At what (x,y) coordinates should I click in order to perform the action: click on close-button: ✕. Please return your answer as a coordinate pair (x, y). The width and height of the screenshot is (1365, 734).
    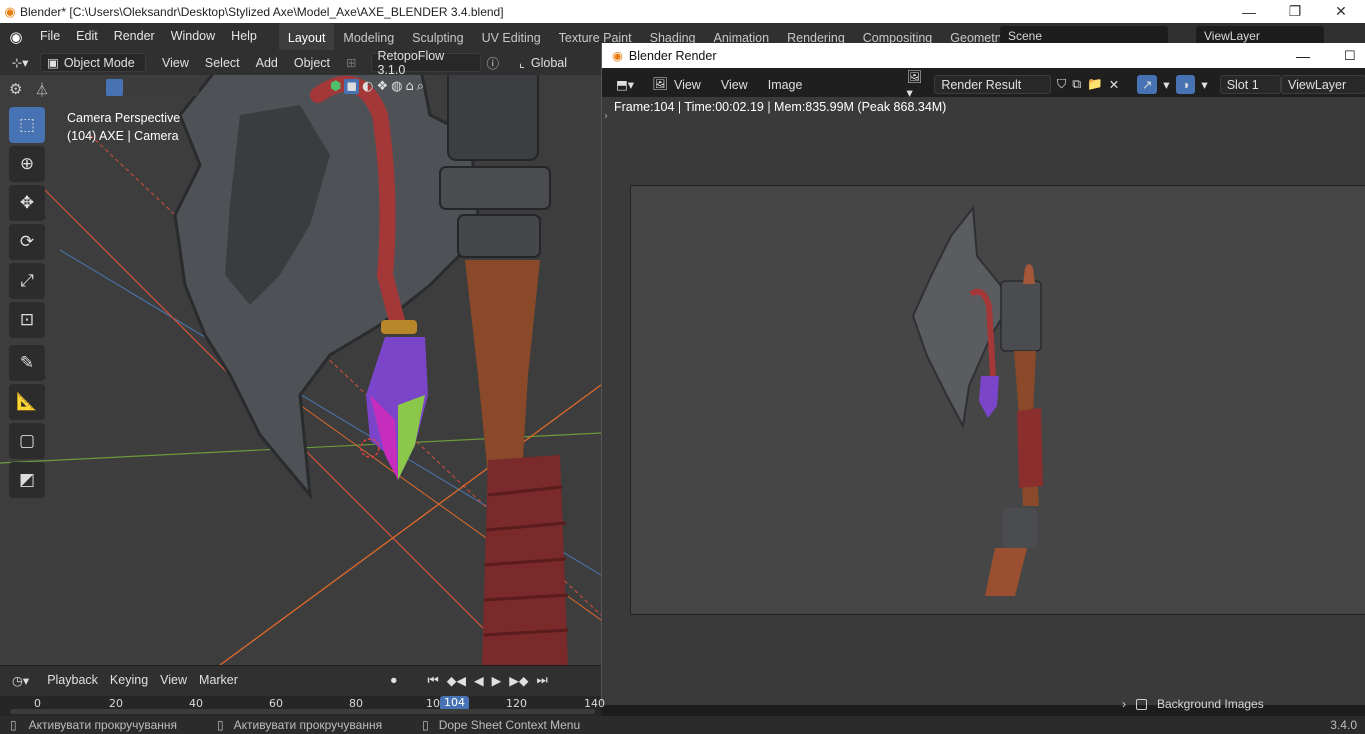
    Looking at the image, I should click on (1341, 11).